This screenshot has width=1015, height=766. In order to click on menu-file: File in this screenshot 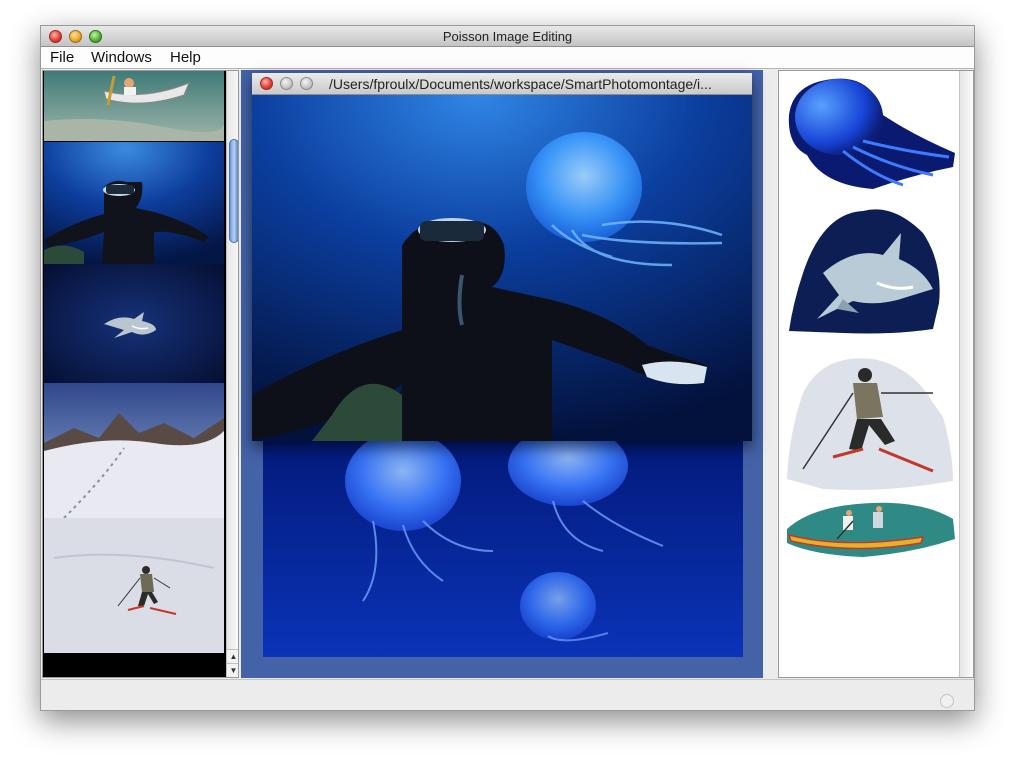, I will do `click(62, 58)`.